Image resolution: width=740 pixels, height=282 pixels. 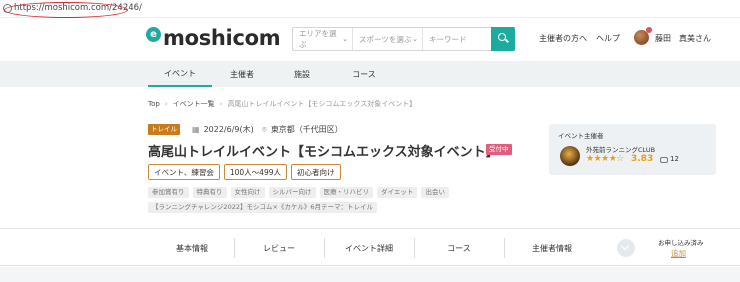 I want to click on event-date-text: 2022/6/9(木), so click(x=228, y=129).